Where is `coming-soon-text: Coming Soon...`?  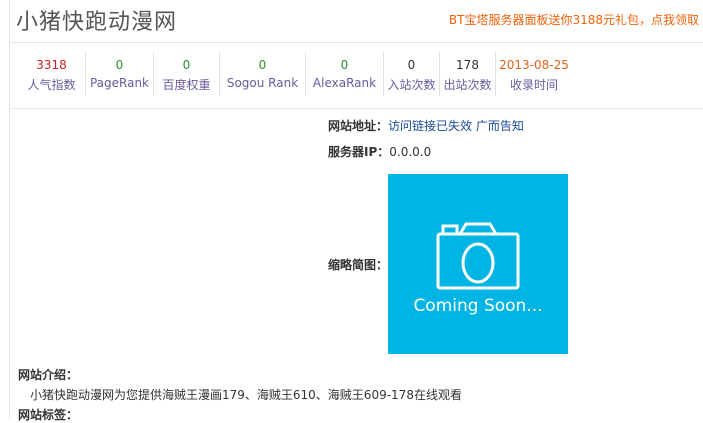 coming-soon-text: Coming Soon... is located at coordinates (478, 306).